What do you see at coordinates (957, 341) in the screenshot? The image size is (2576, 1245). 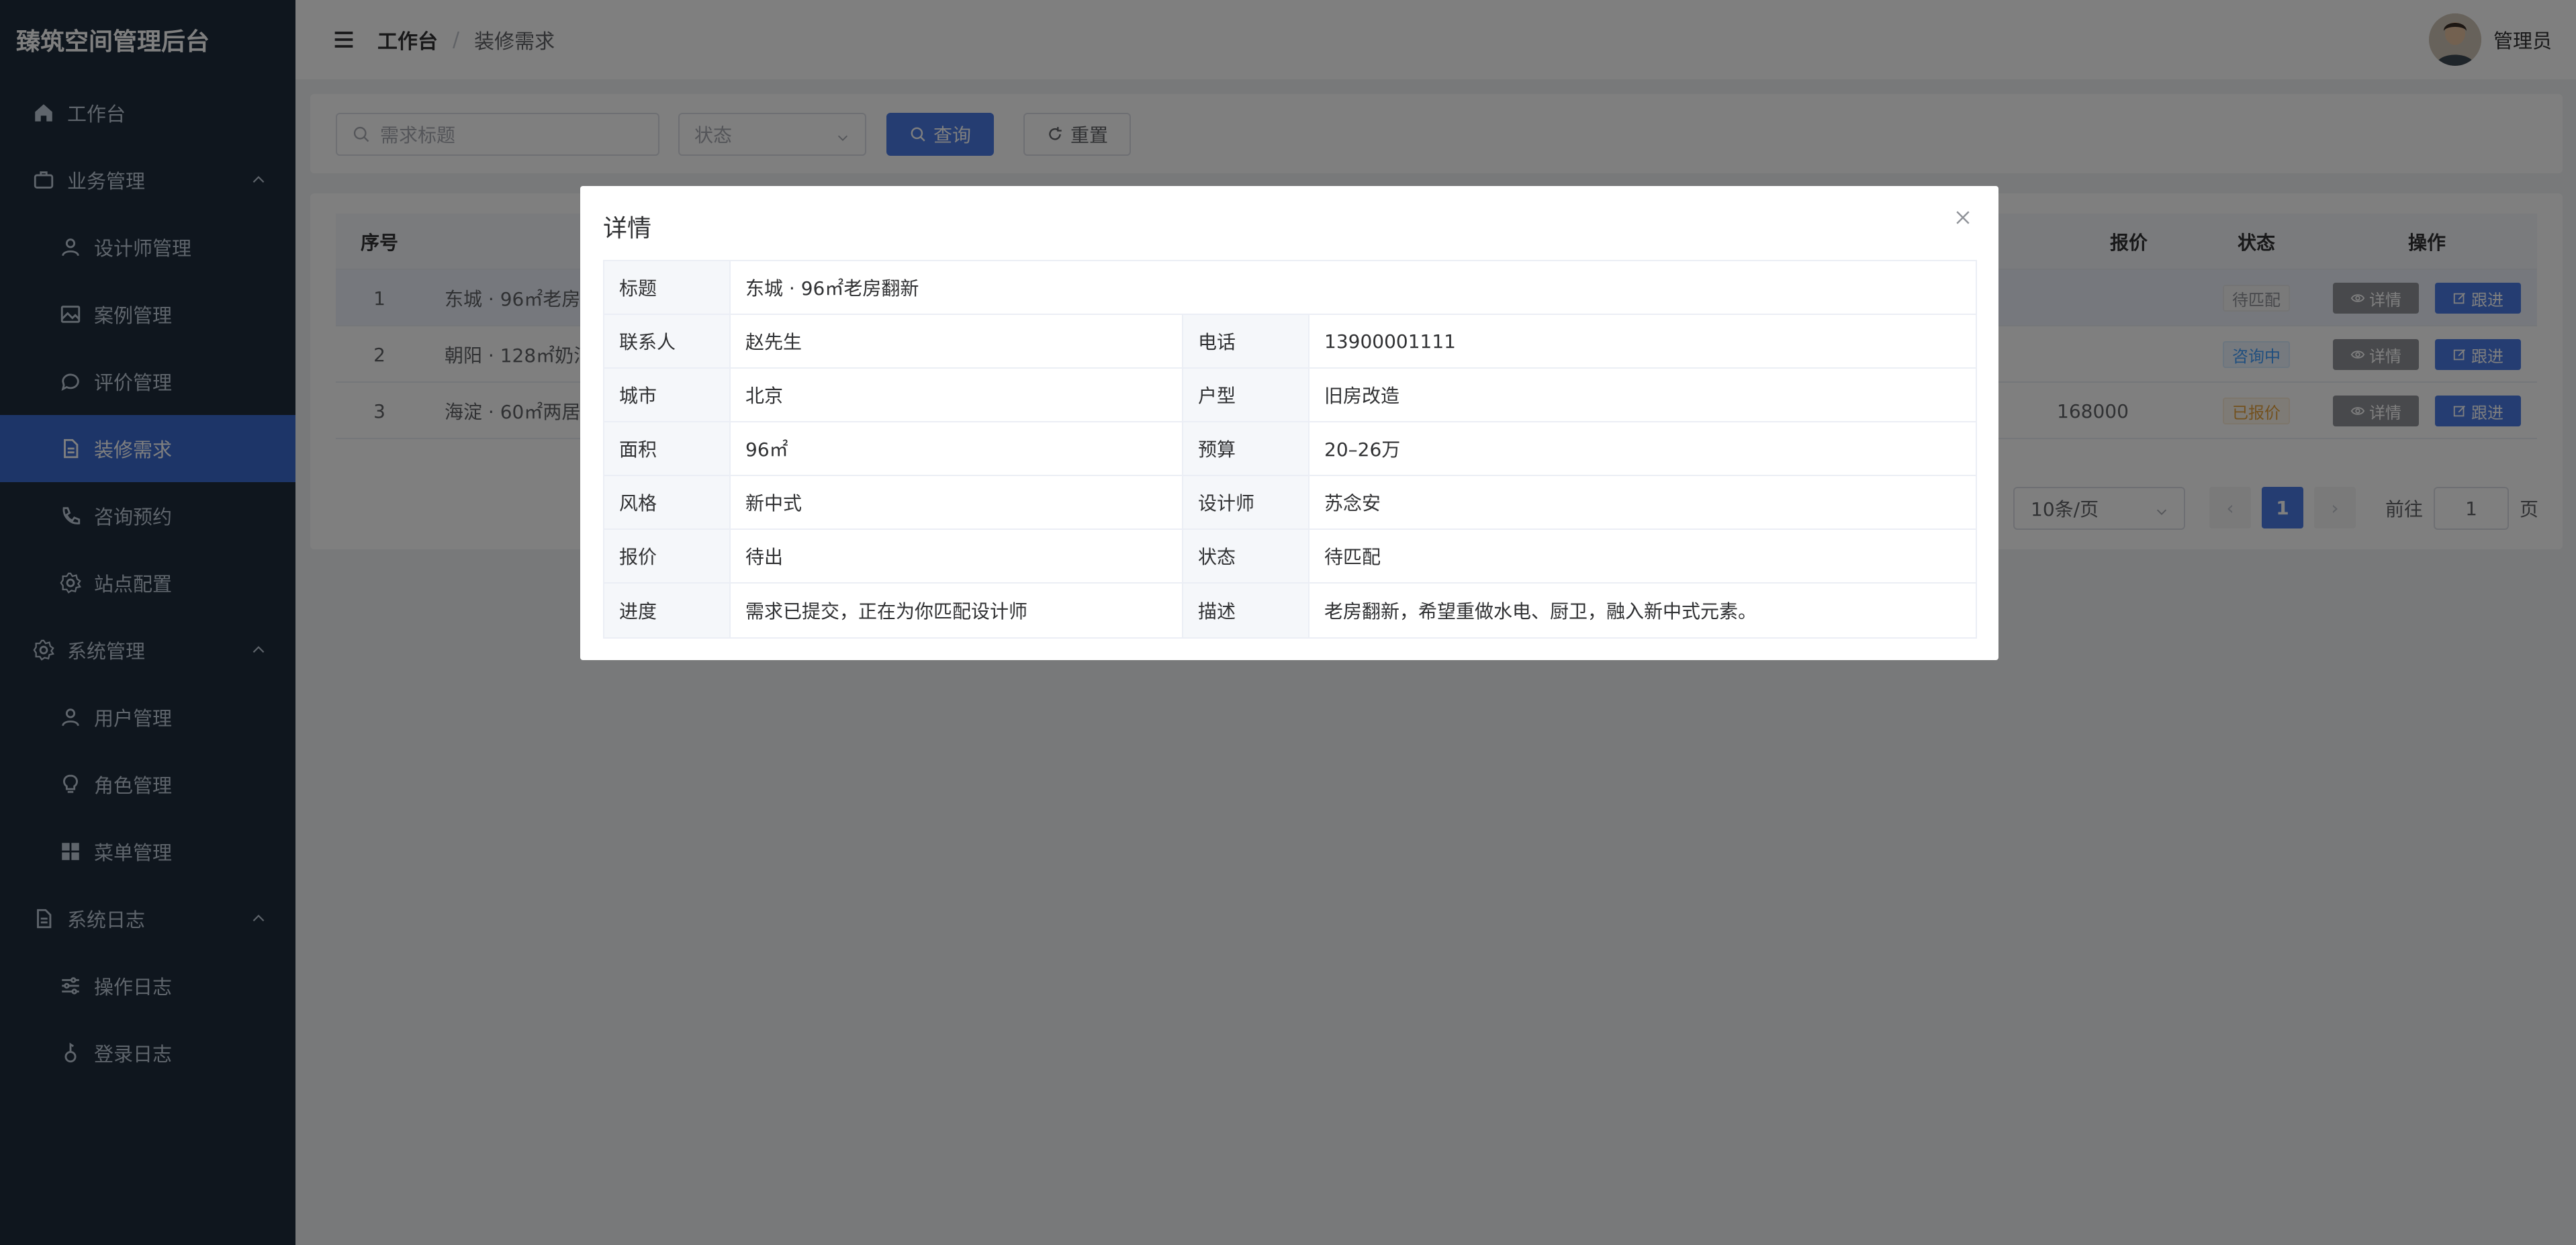 I see `field-value-contact: 赵先生` at bounding box center [957, 341].